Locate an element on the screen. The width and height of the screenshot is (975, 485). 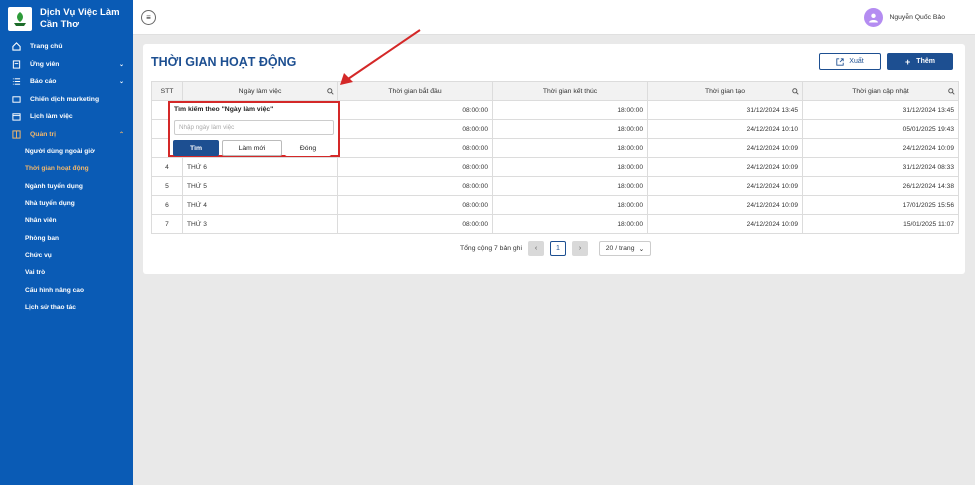
hamburger-icon: ≡ is located at coordinates (148, 17).